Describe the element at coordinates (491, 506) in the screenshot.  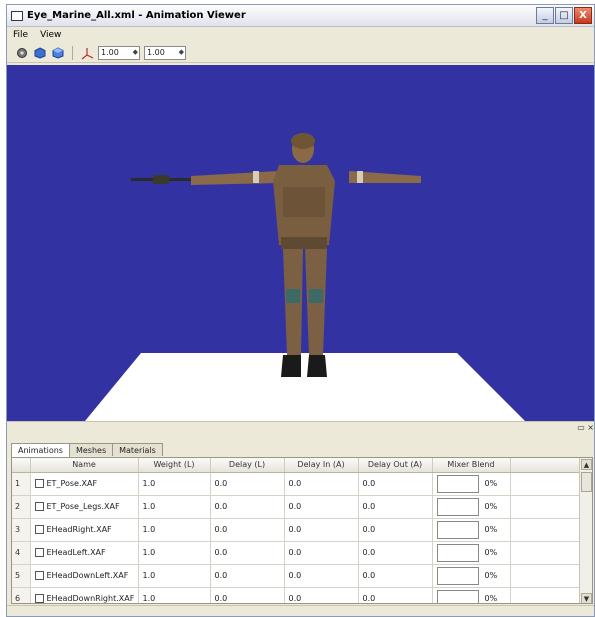
I see `mixer-blend-value: 0%` at that location.